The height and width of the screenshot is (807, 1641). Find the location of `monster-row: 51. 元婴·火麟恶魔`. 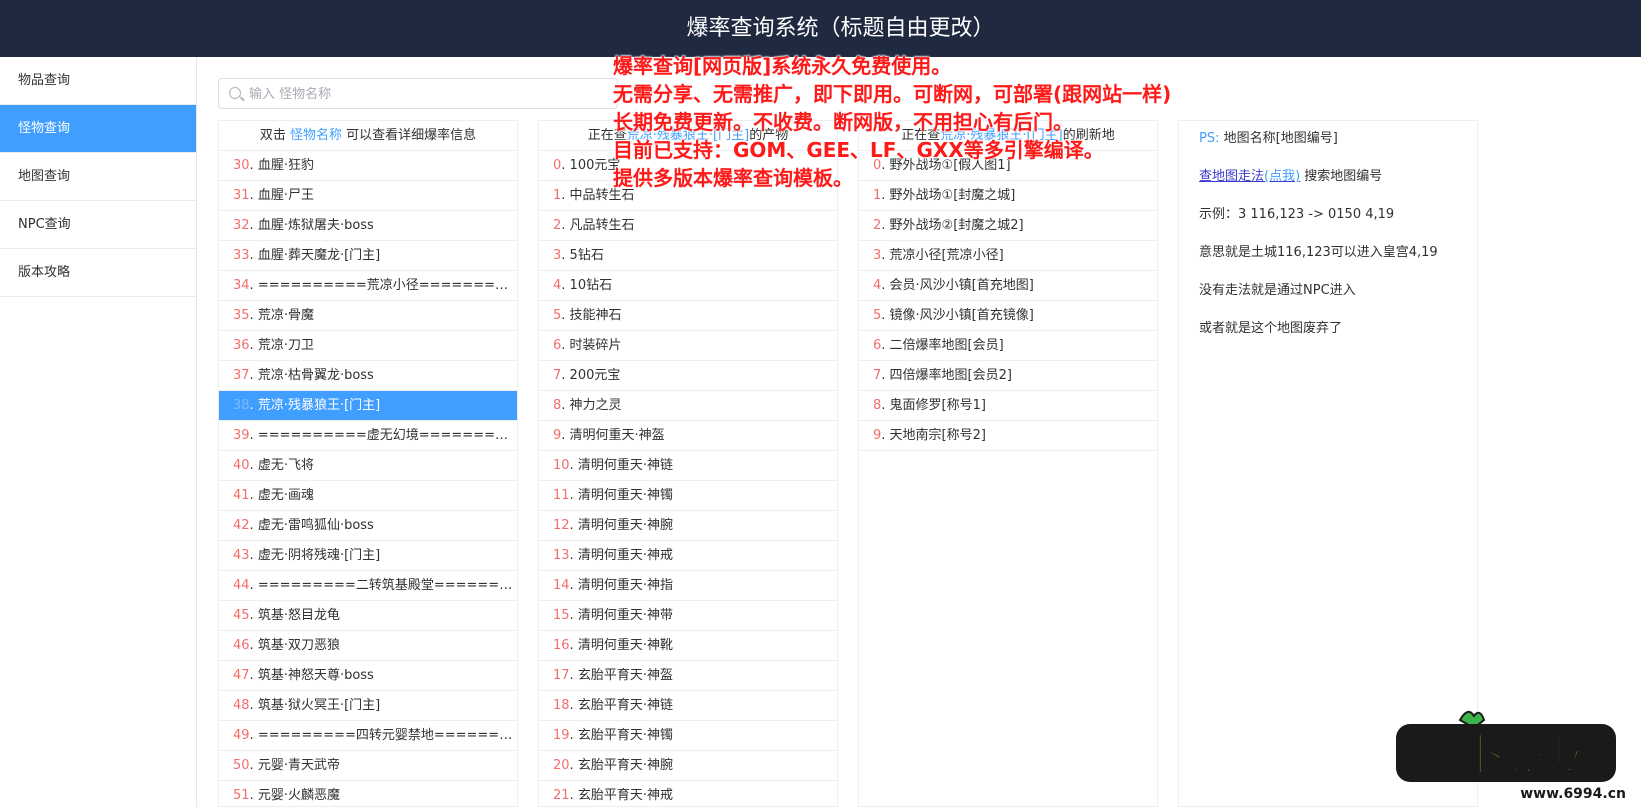

monster-row: 51. 元婴·火麟恶魔 is located at coordinates (368, 793).